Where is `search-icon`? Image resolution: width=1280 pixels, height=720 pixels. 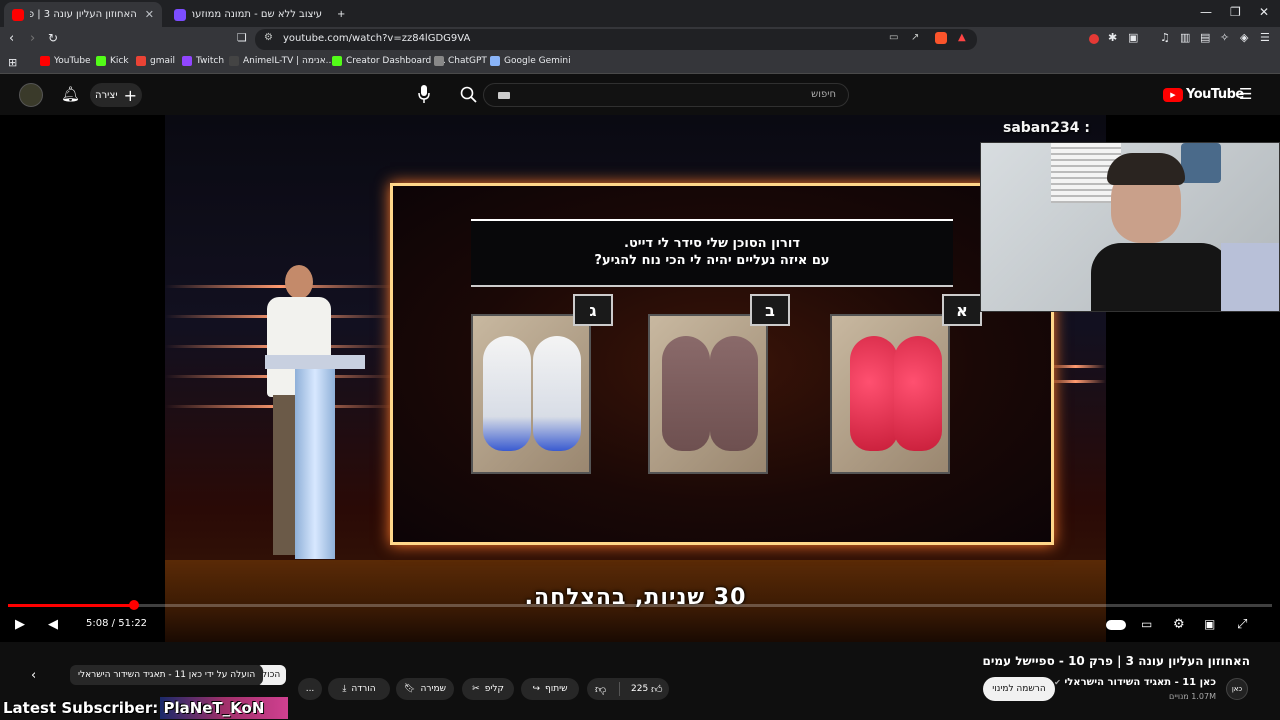 search-icon is located at coordinates (469, 95).